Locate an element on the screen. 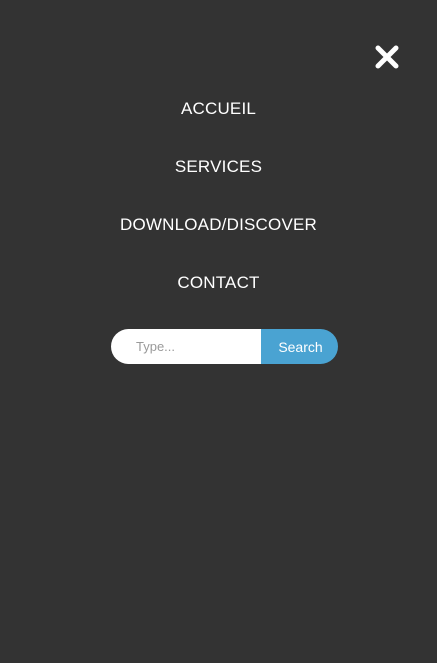 The image size is (437, 663). nav-item-label: SERVICES is located at coordinates (218, 166).